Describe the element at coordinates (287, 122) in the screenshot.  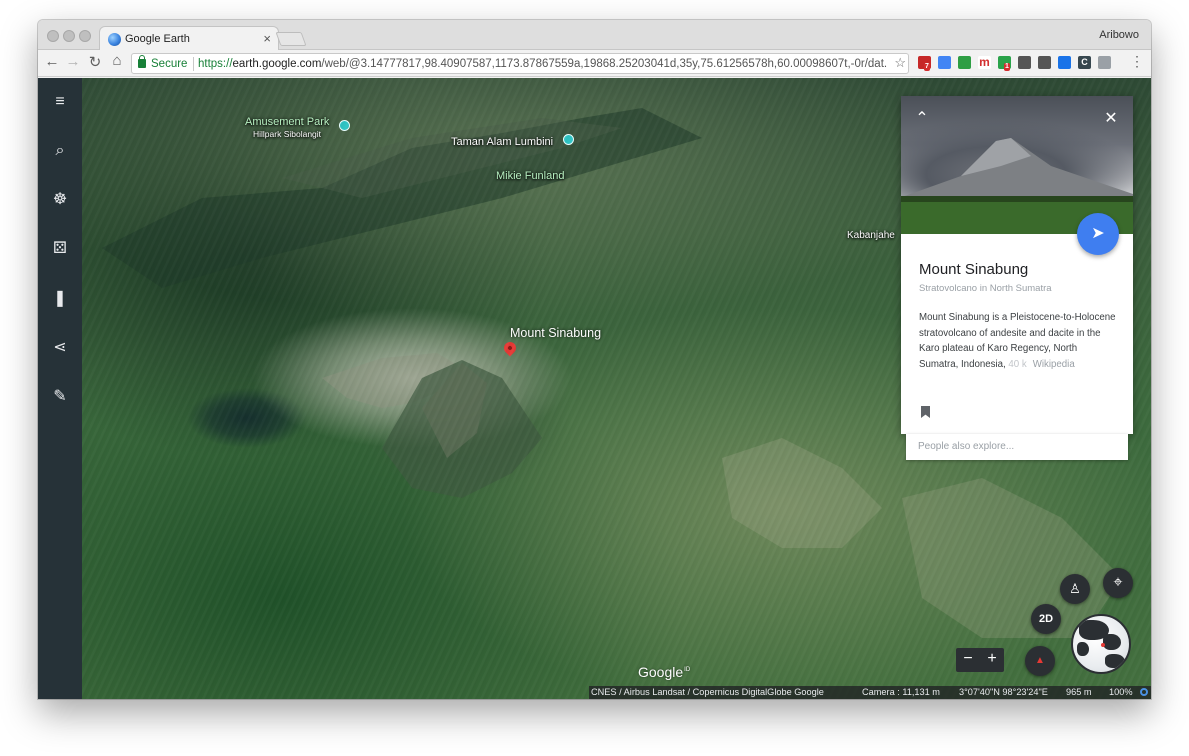
I see `place-label-amusement-park: Amusement Park` at that location.